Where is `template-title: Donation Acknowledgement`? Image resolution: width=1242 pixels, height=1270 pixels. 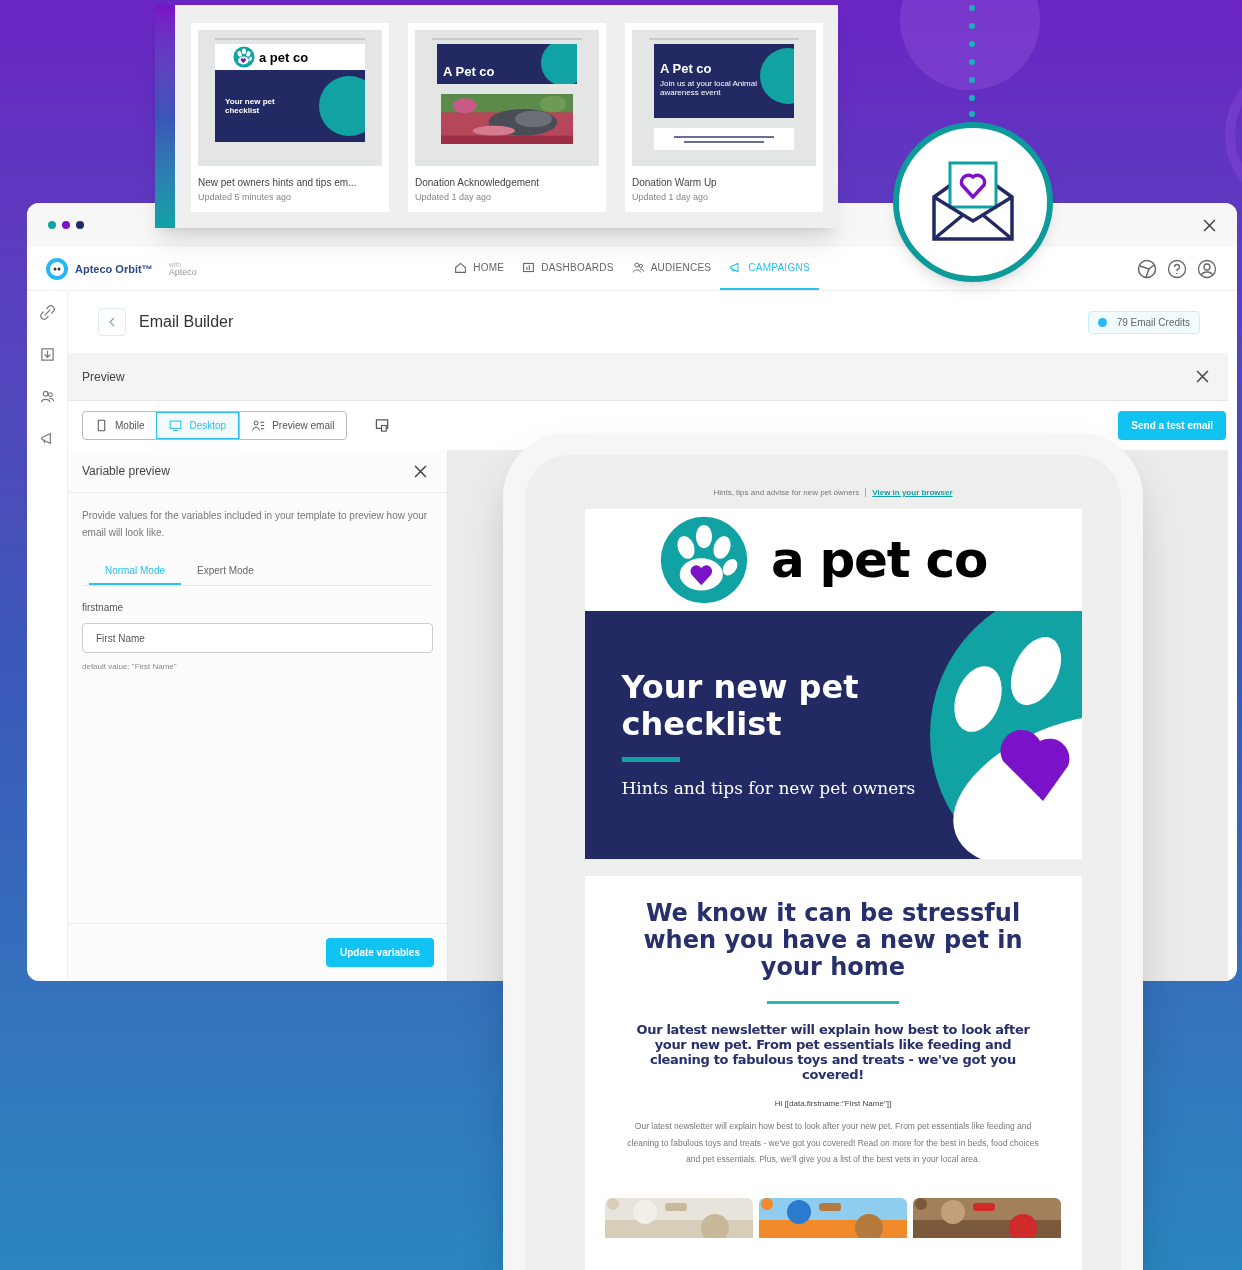 template-title: Donation Acknowledgement is located at coordinates (477, 183).